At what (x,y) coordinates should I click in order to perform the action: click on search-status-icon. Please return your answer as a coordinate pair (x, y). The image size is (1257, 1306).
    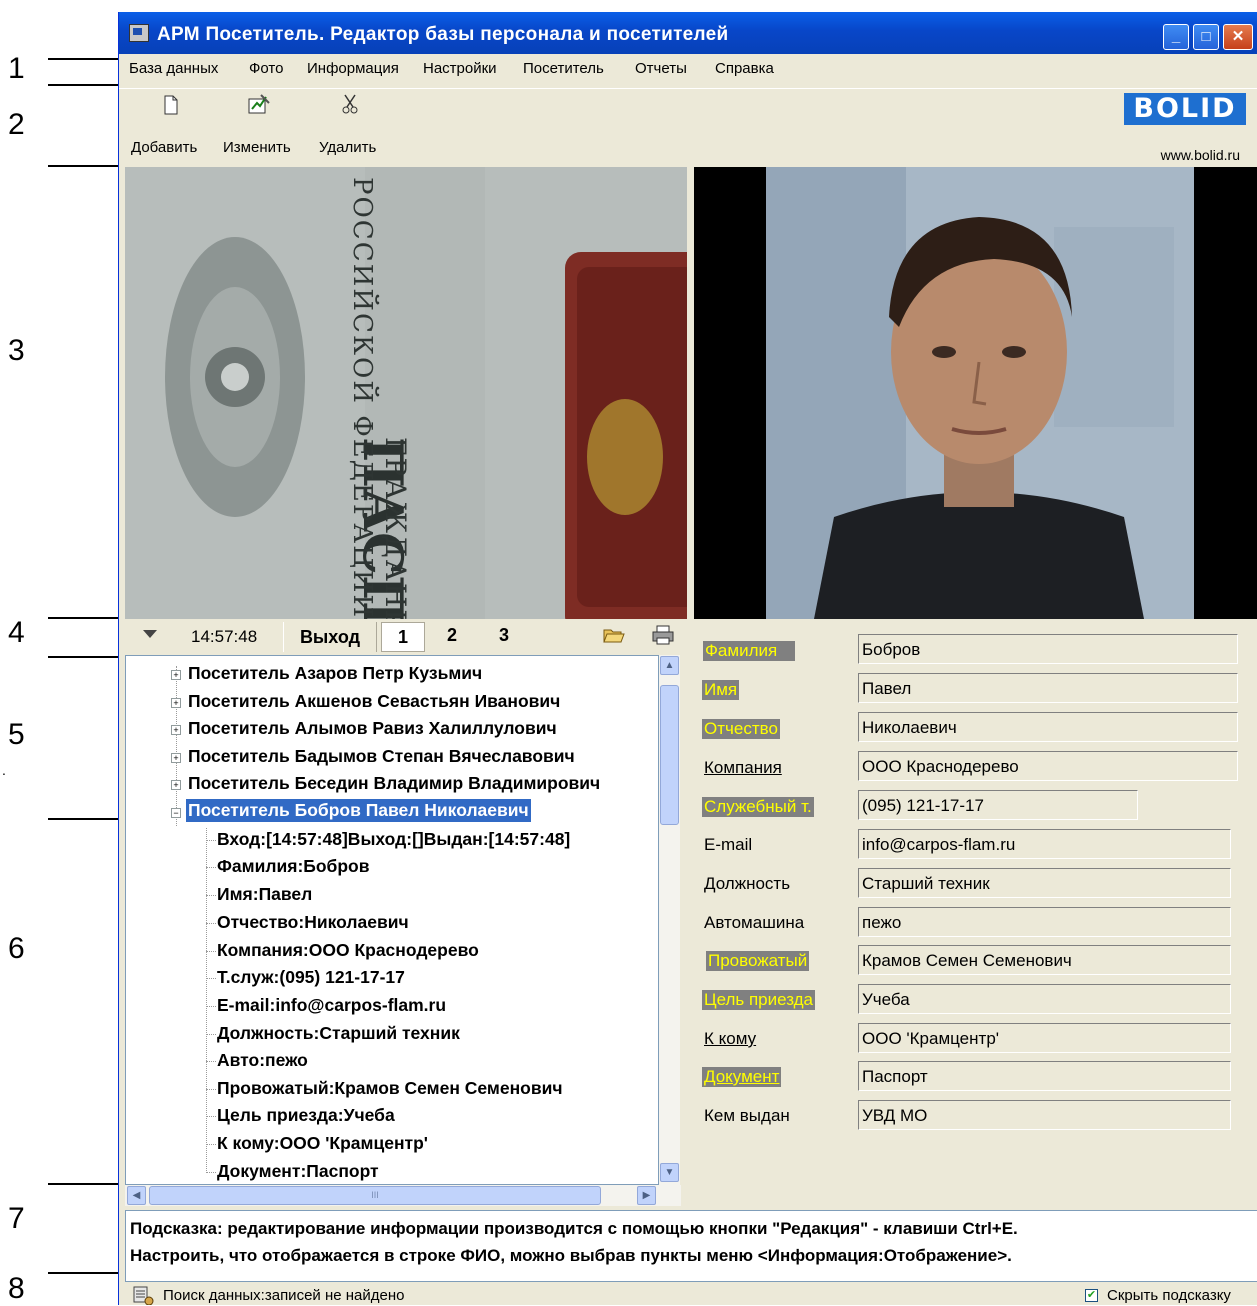
    Looking at the image, I should click on (143, 1295).